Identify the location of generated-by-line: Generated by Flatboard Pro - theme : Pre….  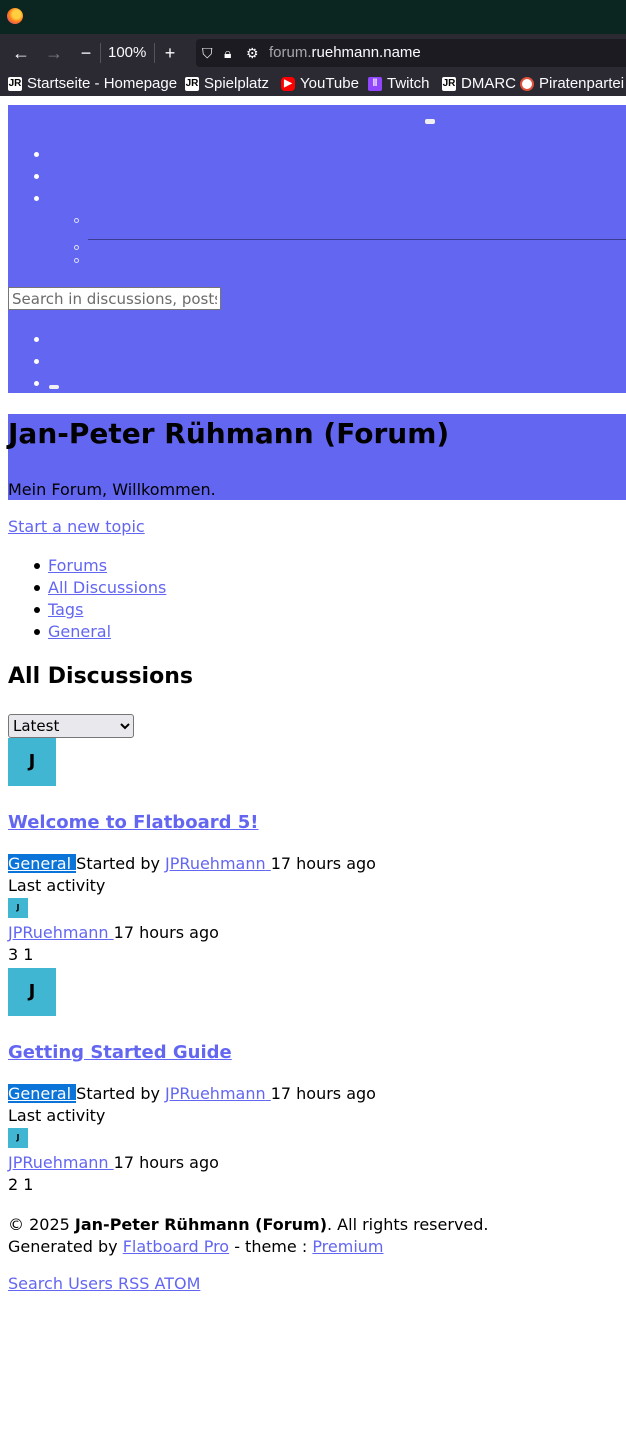
(196, 1246).